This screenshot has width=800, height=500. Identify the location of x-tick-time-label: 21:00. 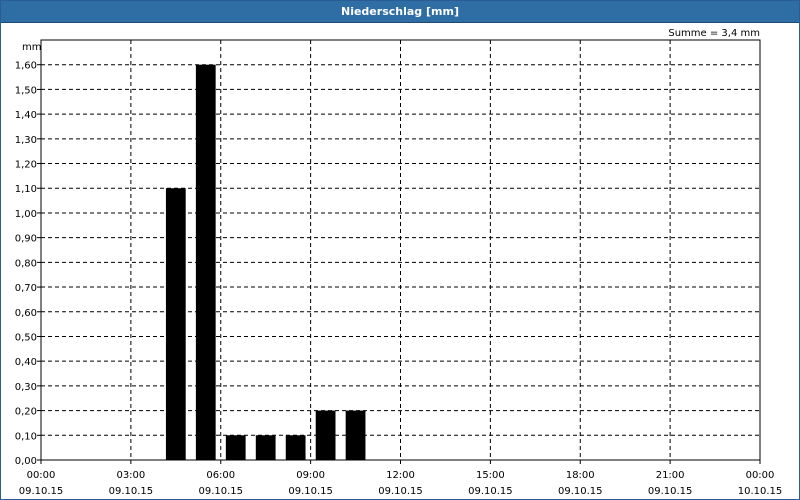
(670, 475).